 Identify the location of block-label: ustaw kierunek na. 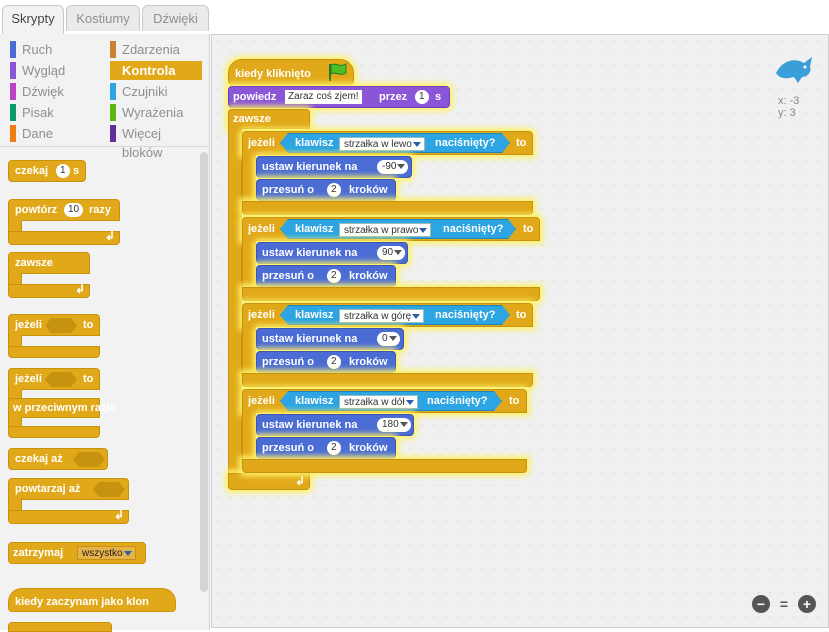
(310, 253).